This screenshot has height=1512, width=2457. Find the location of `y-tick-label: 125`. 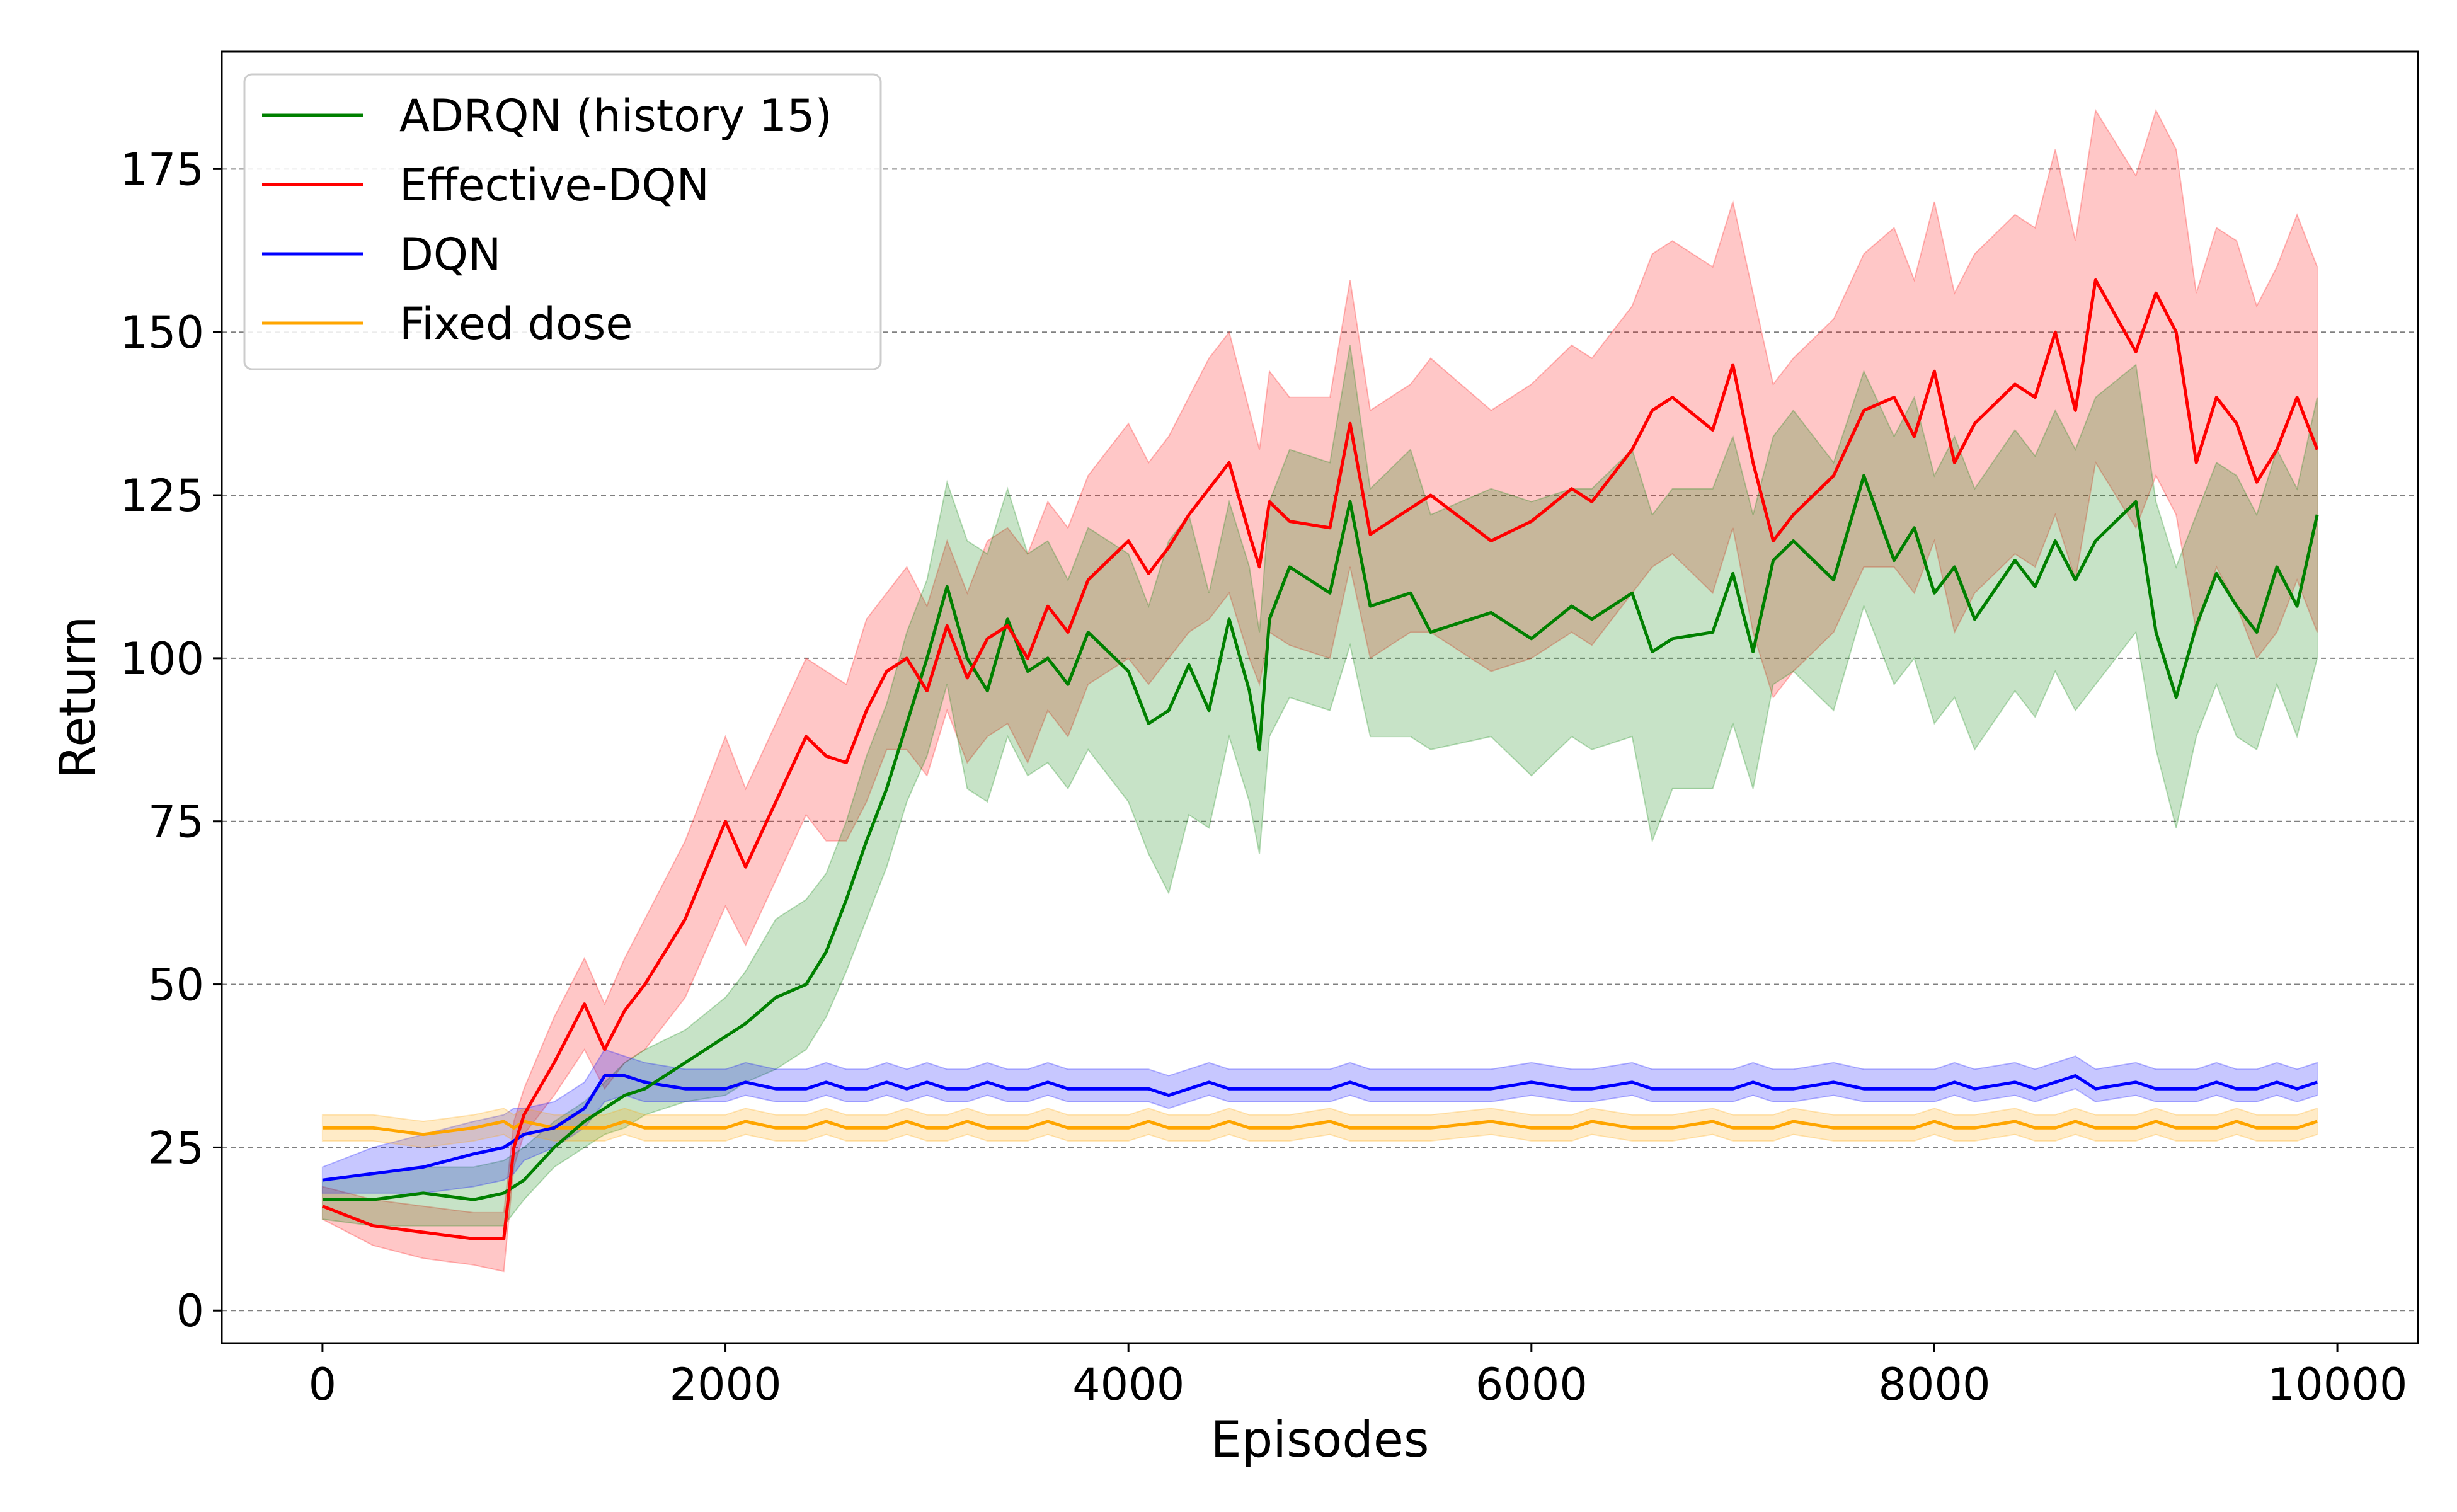

y-tick-label: 125 is located at coordinates (162, 496).